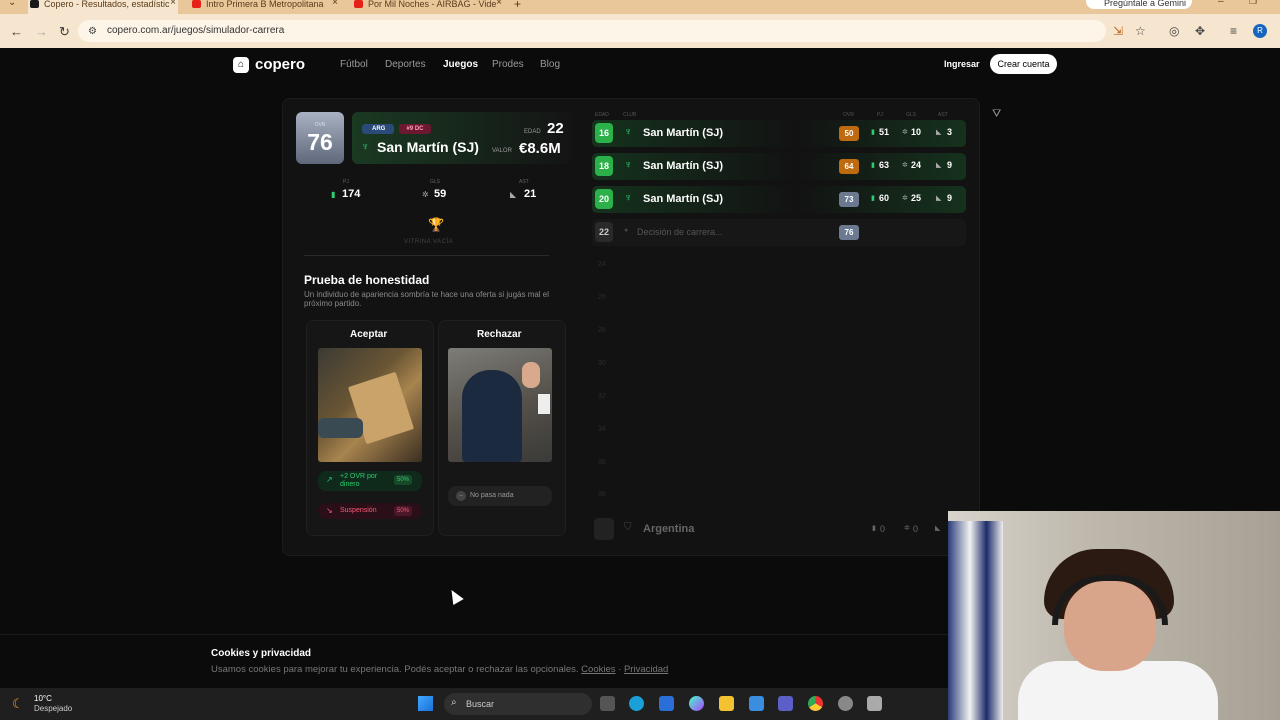  I want to click on weather-temp: 10°C, so click(43, 698).